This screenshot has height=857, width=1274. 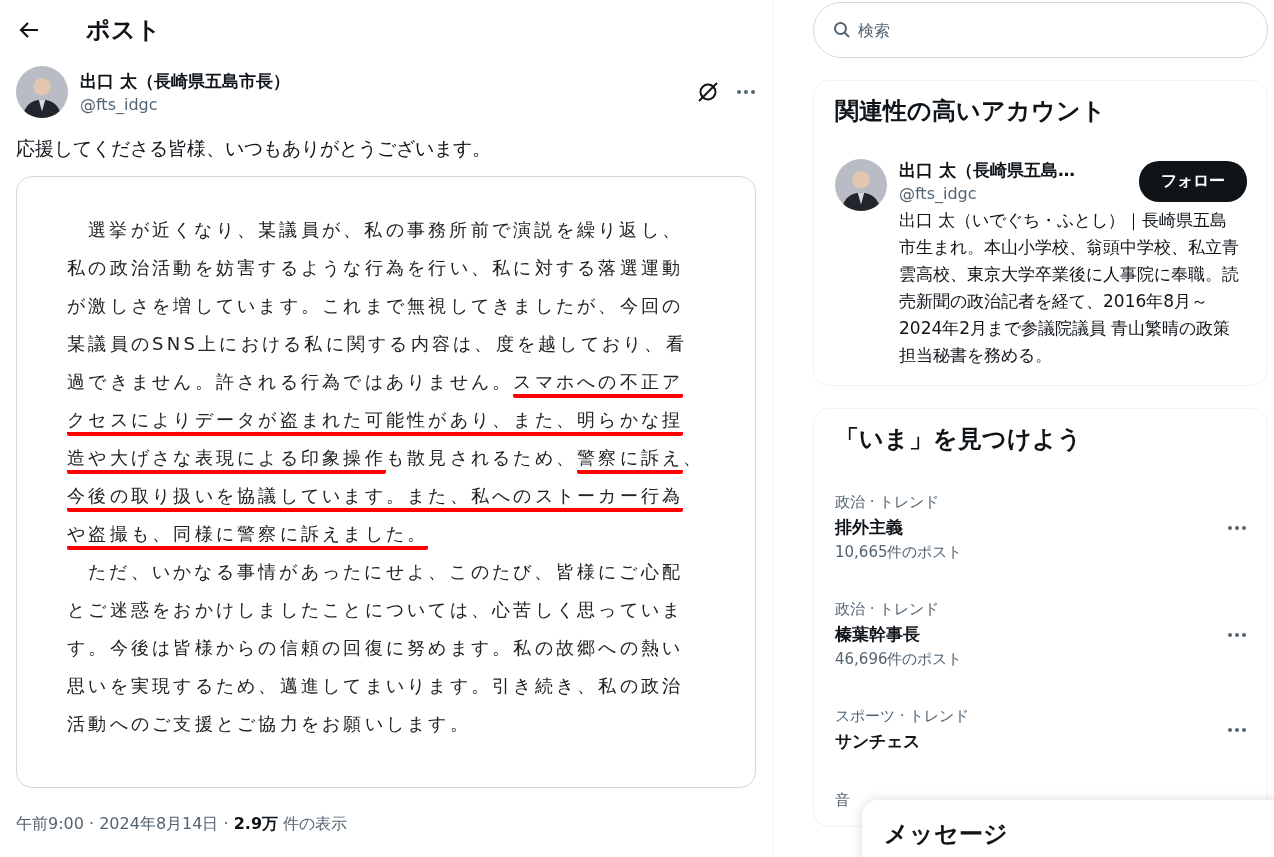 What do you see at coordinates (1193, 181) in the screenshot?
I see `follow-button: フォロー` at bounding box center [1193, 181].